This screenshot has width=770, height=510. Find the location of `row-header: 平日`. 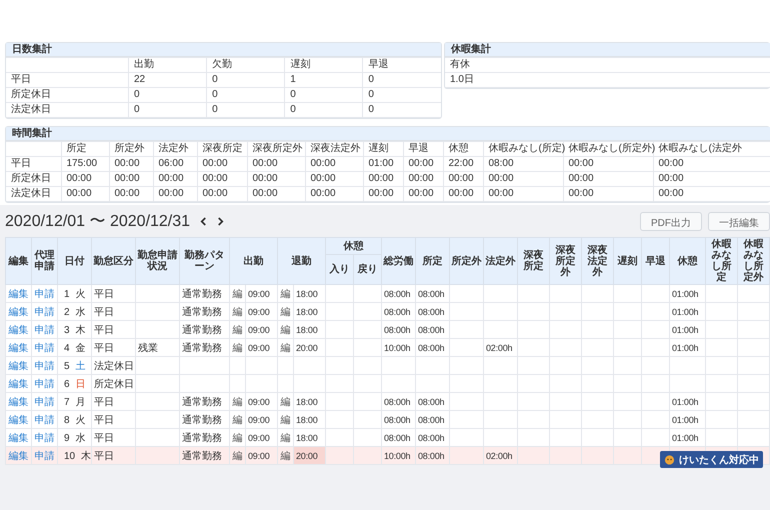

row-header: 平日 is located at coordinates (33, 164).